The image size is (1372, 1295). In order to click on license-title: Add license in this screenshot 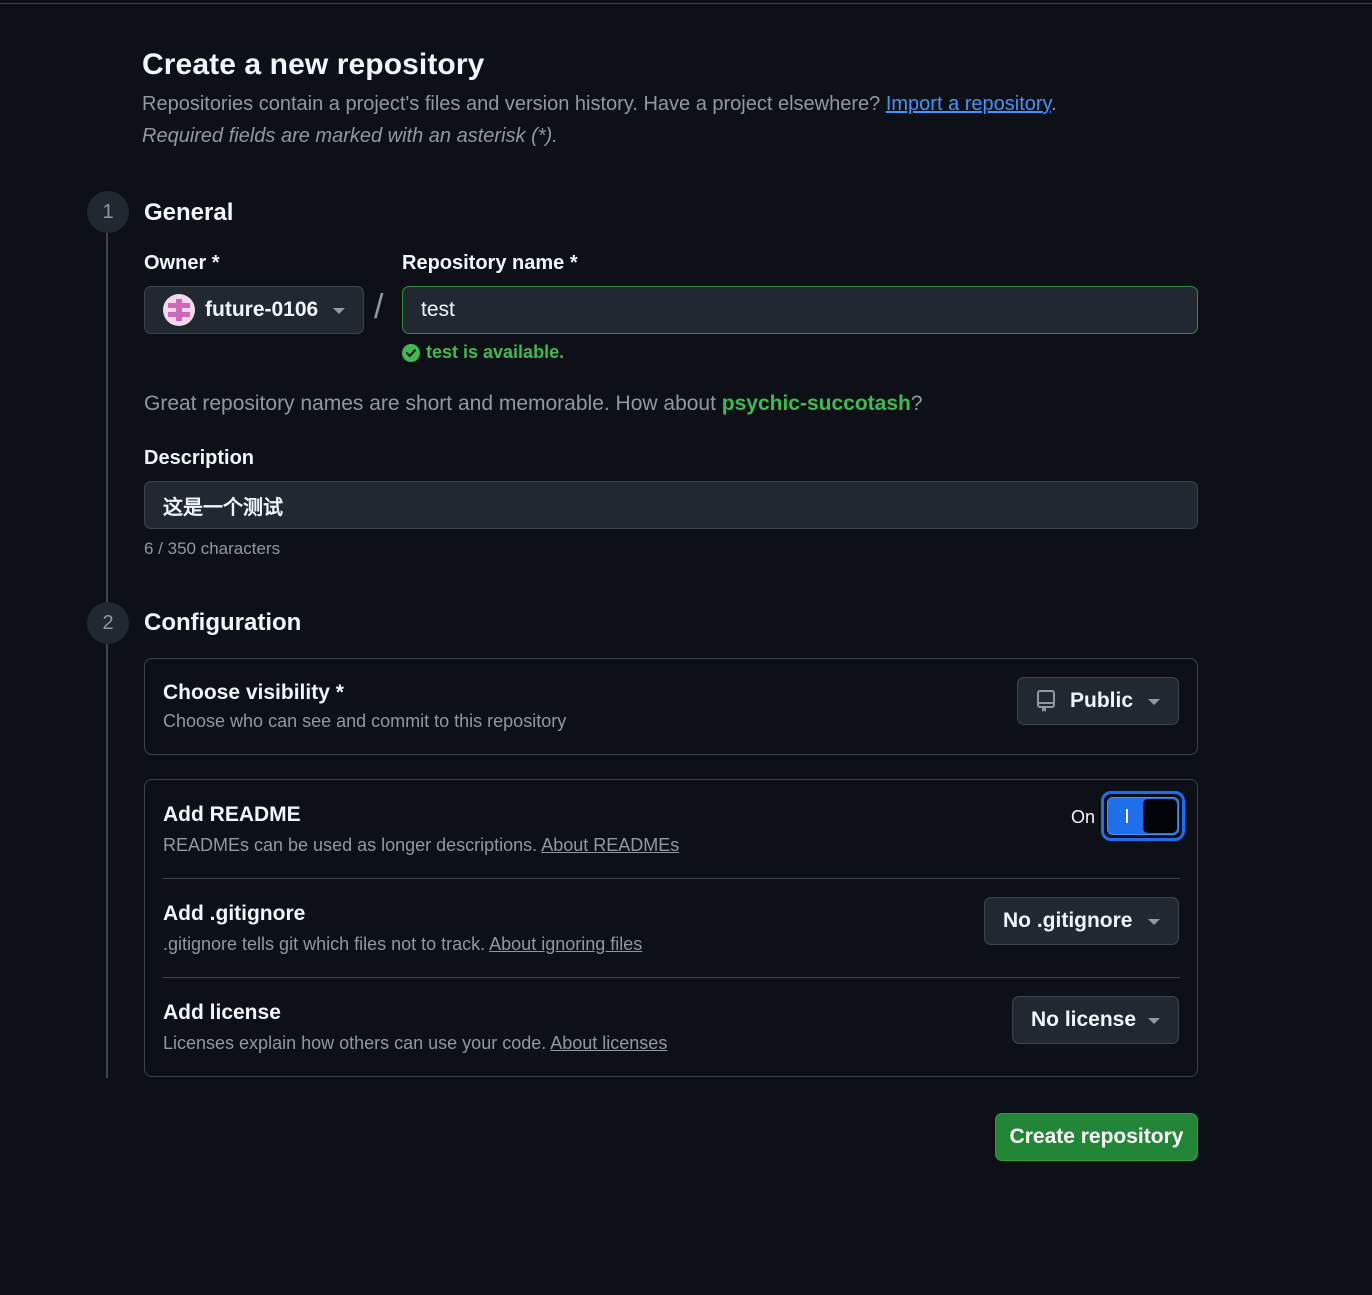, I will do `click(222, 1012)`.